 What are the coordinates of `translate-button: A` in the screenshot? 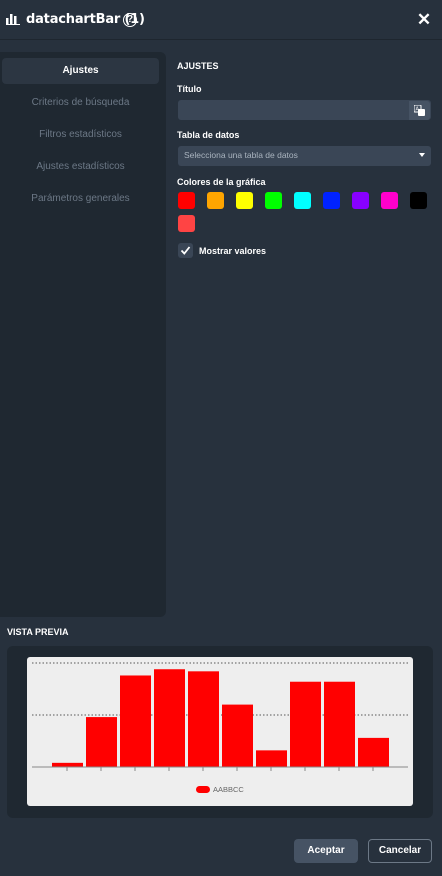 It's located at (419, 110).